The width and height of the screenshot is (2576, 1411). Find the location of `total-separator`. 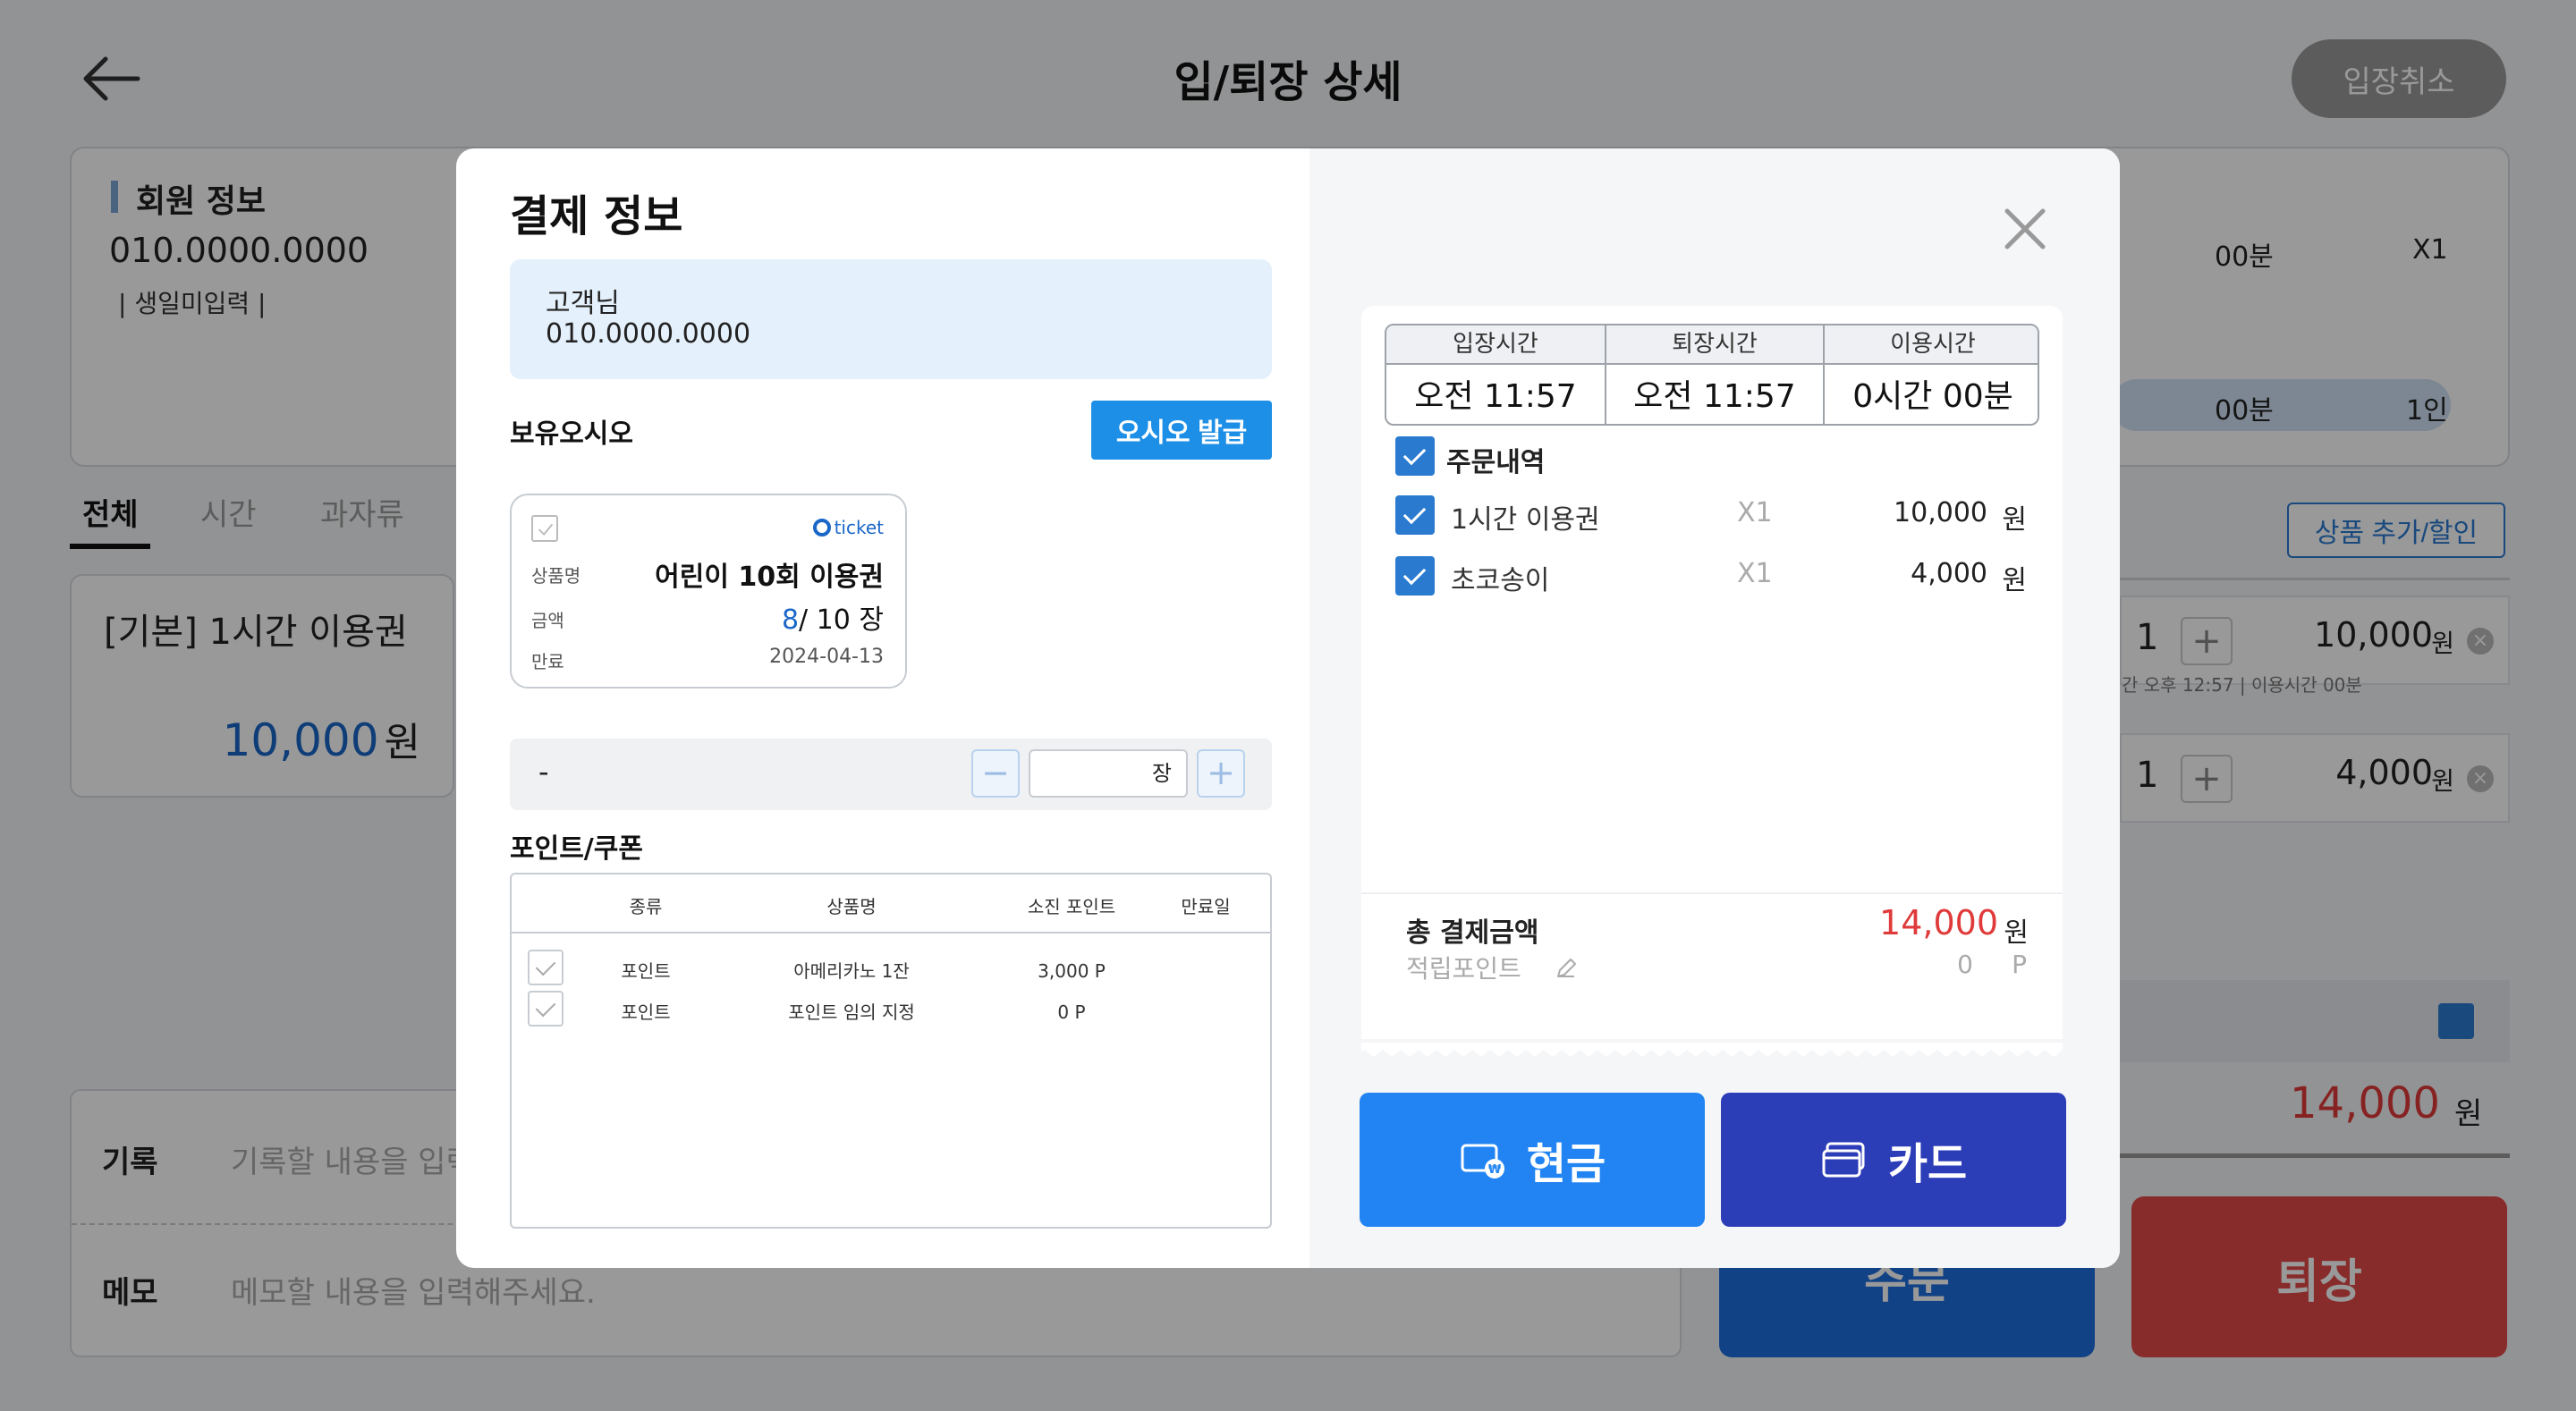

total-separator is located at coordinates (1712, 893).